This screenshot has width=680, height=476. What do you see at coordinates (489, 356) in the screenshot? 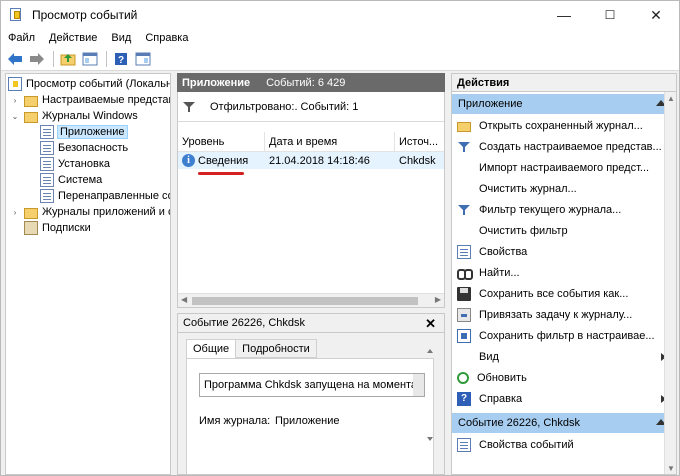
I see `action-label: Вид` at bounding box center [489, 356].